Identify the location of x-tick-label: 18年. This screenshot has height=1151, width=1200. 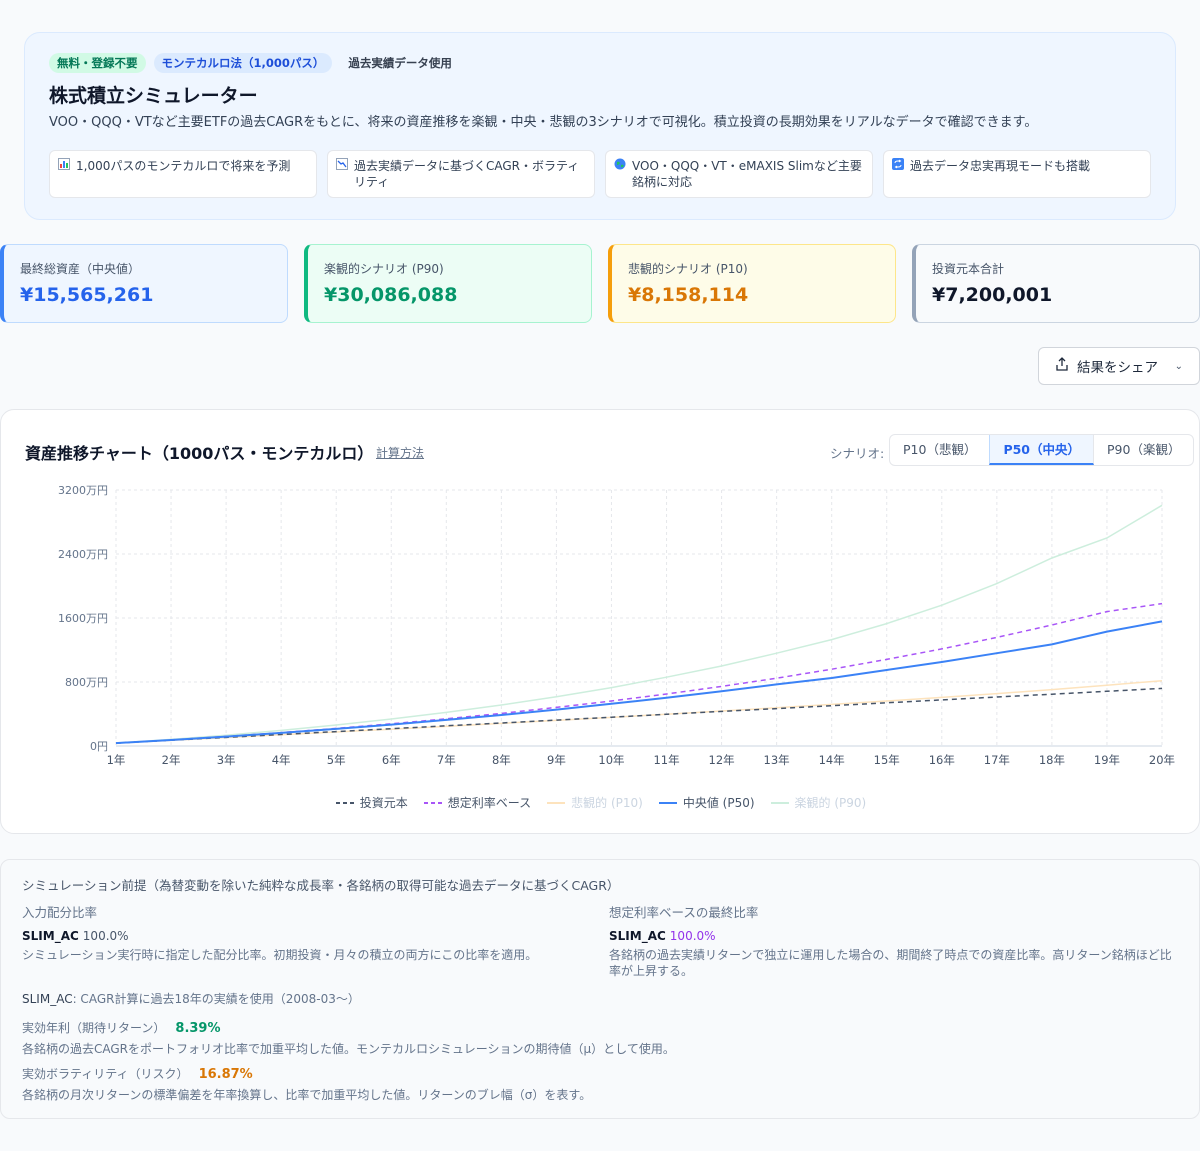
(1052, 760).